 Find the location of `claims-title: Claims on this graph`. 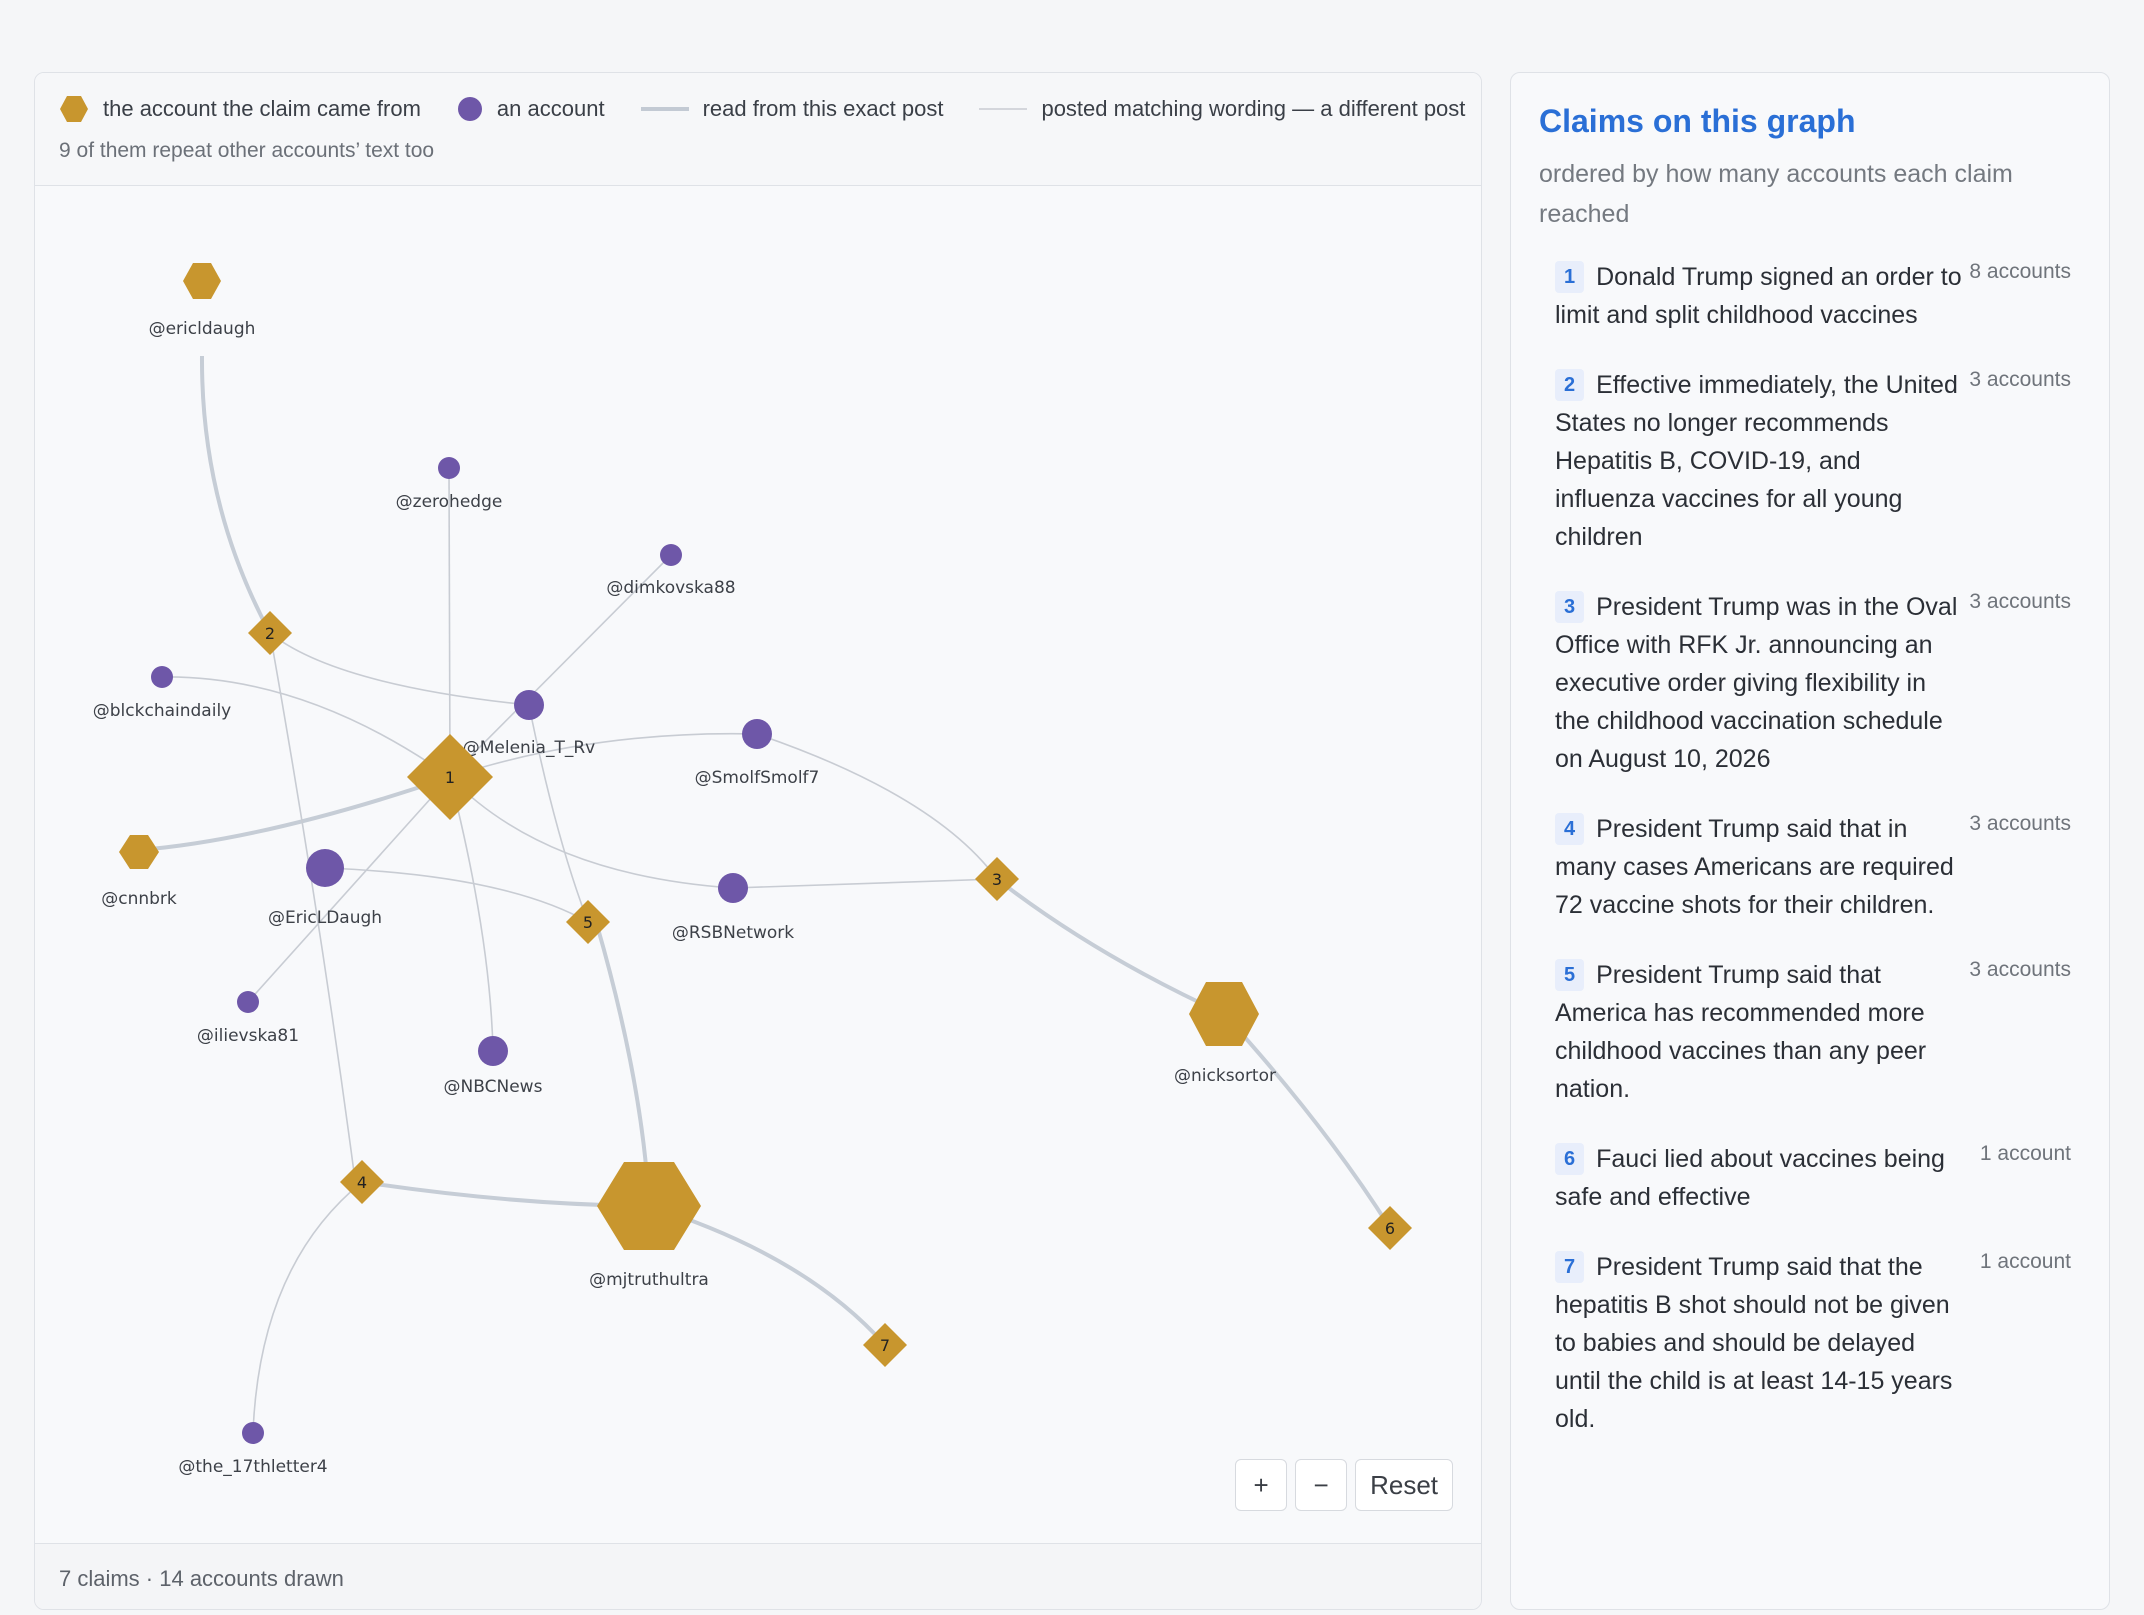

claims-title: Claims on this graph is located at coordinates (1697, 121).